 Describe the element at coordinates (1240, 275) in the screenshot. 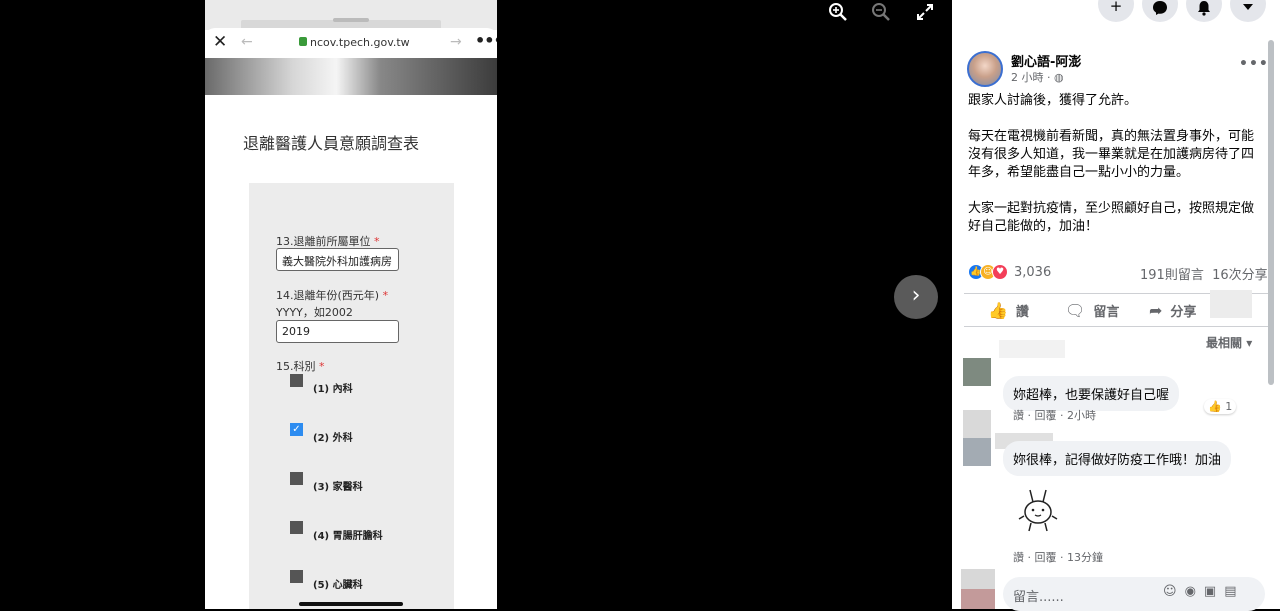

I see `share-count: 16次分享` at that location.